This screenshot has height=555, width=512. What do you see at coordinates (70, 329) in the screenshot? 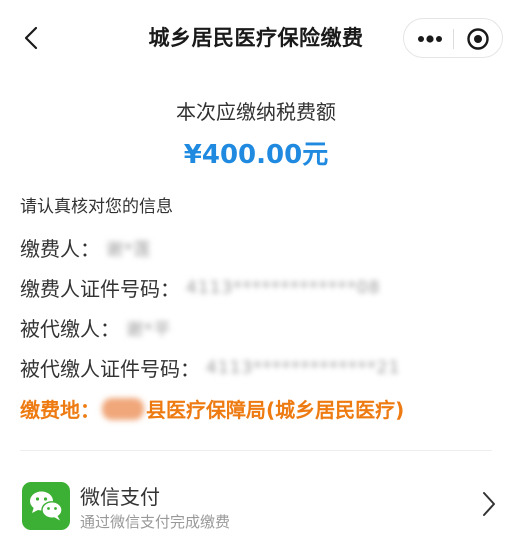
I see `insured-label: 被代缴人：` at bounding box center [70, 329].